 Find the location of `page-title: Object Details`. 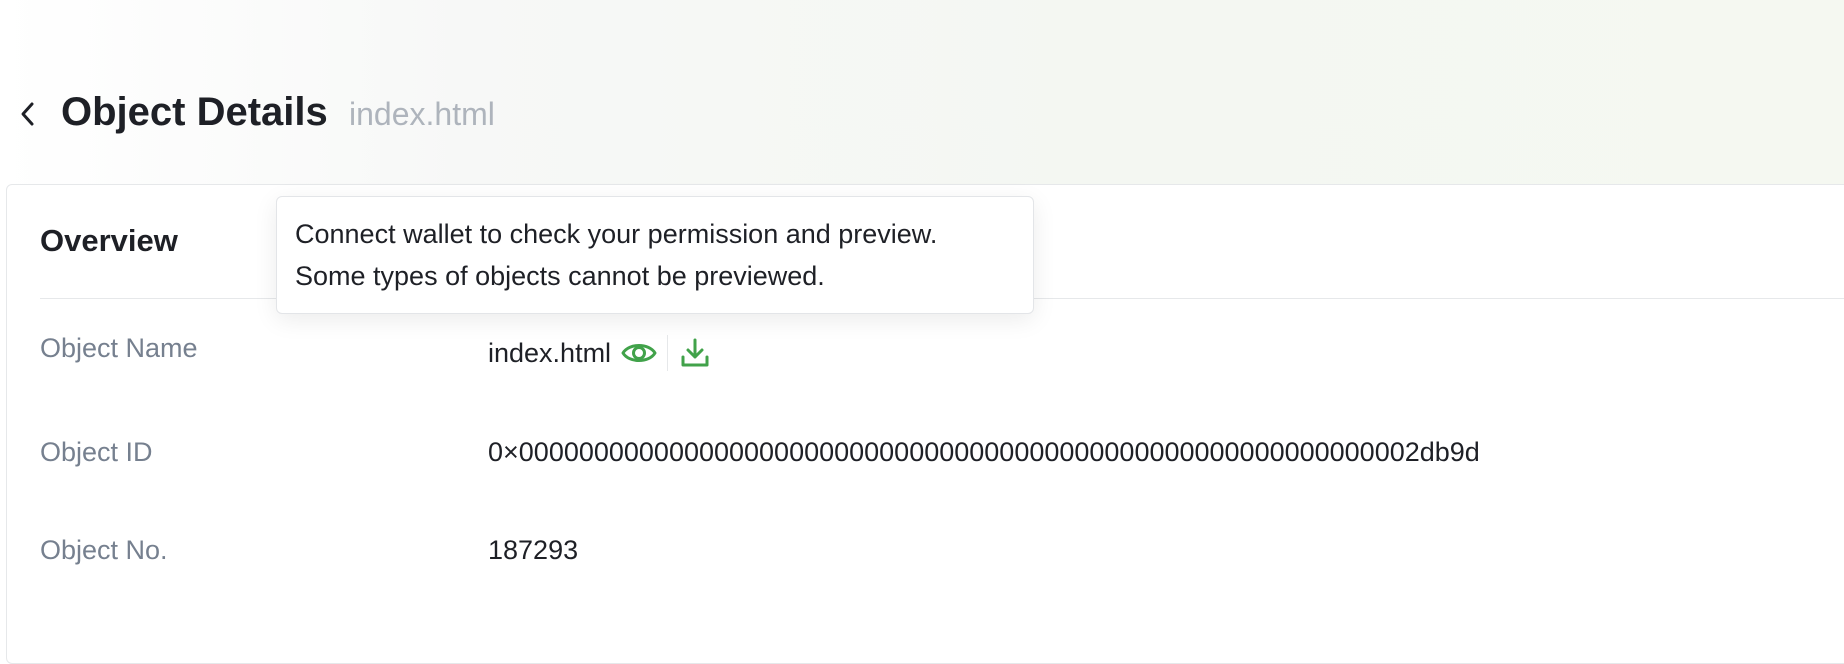

page-title: Object Details is located at coordinates (194, 112).